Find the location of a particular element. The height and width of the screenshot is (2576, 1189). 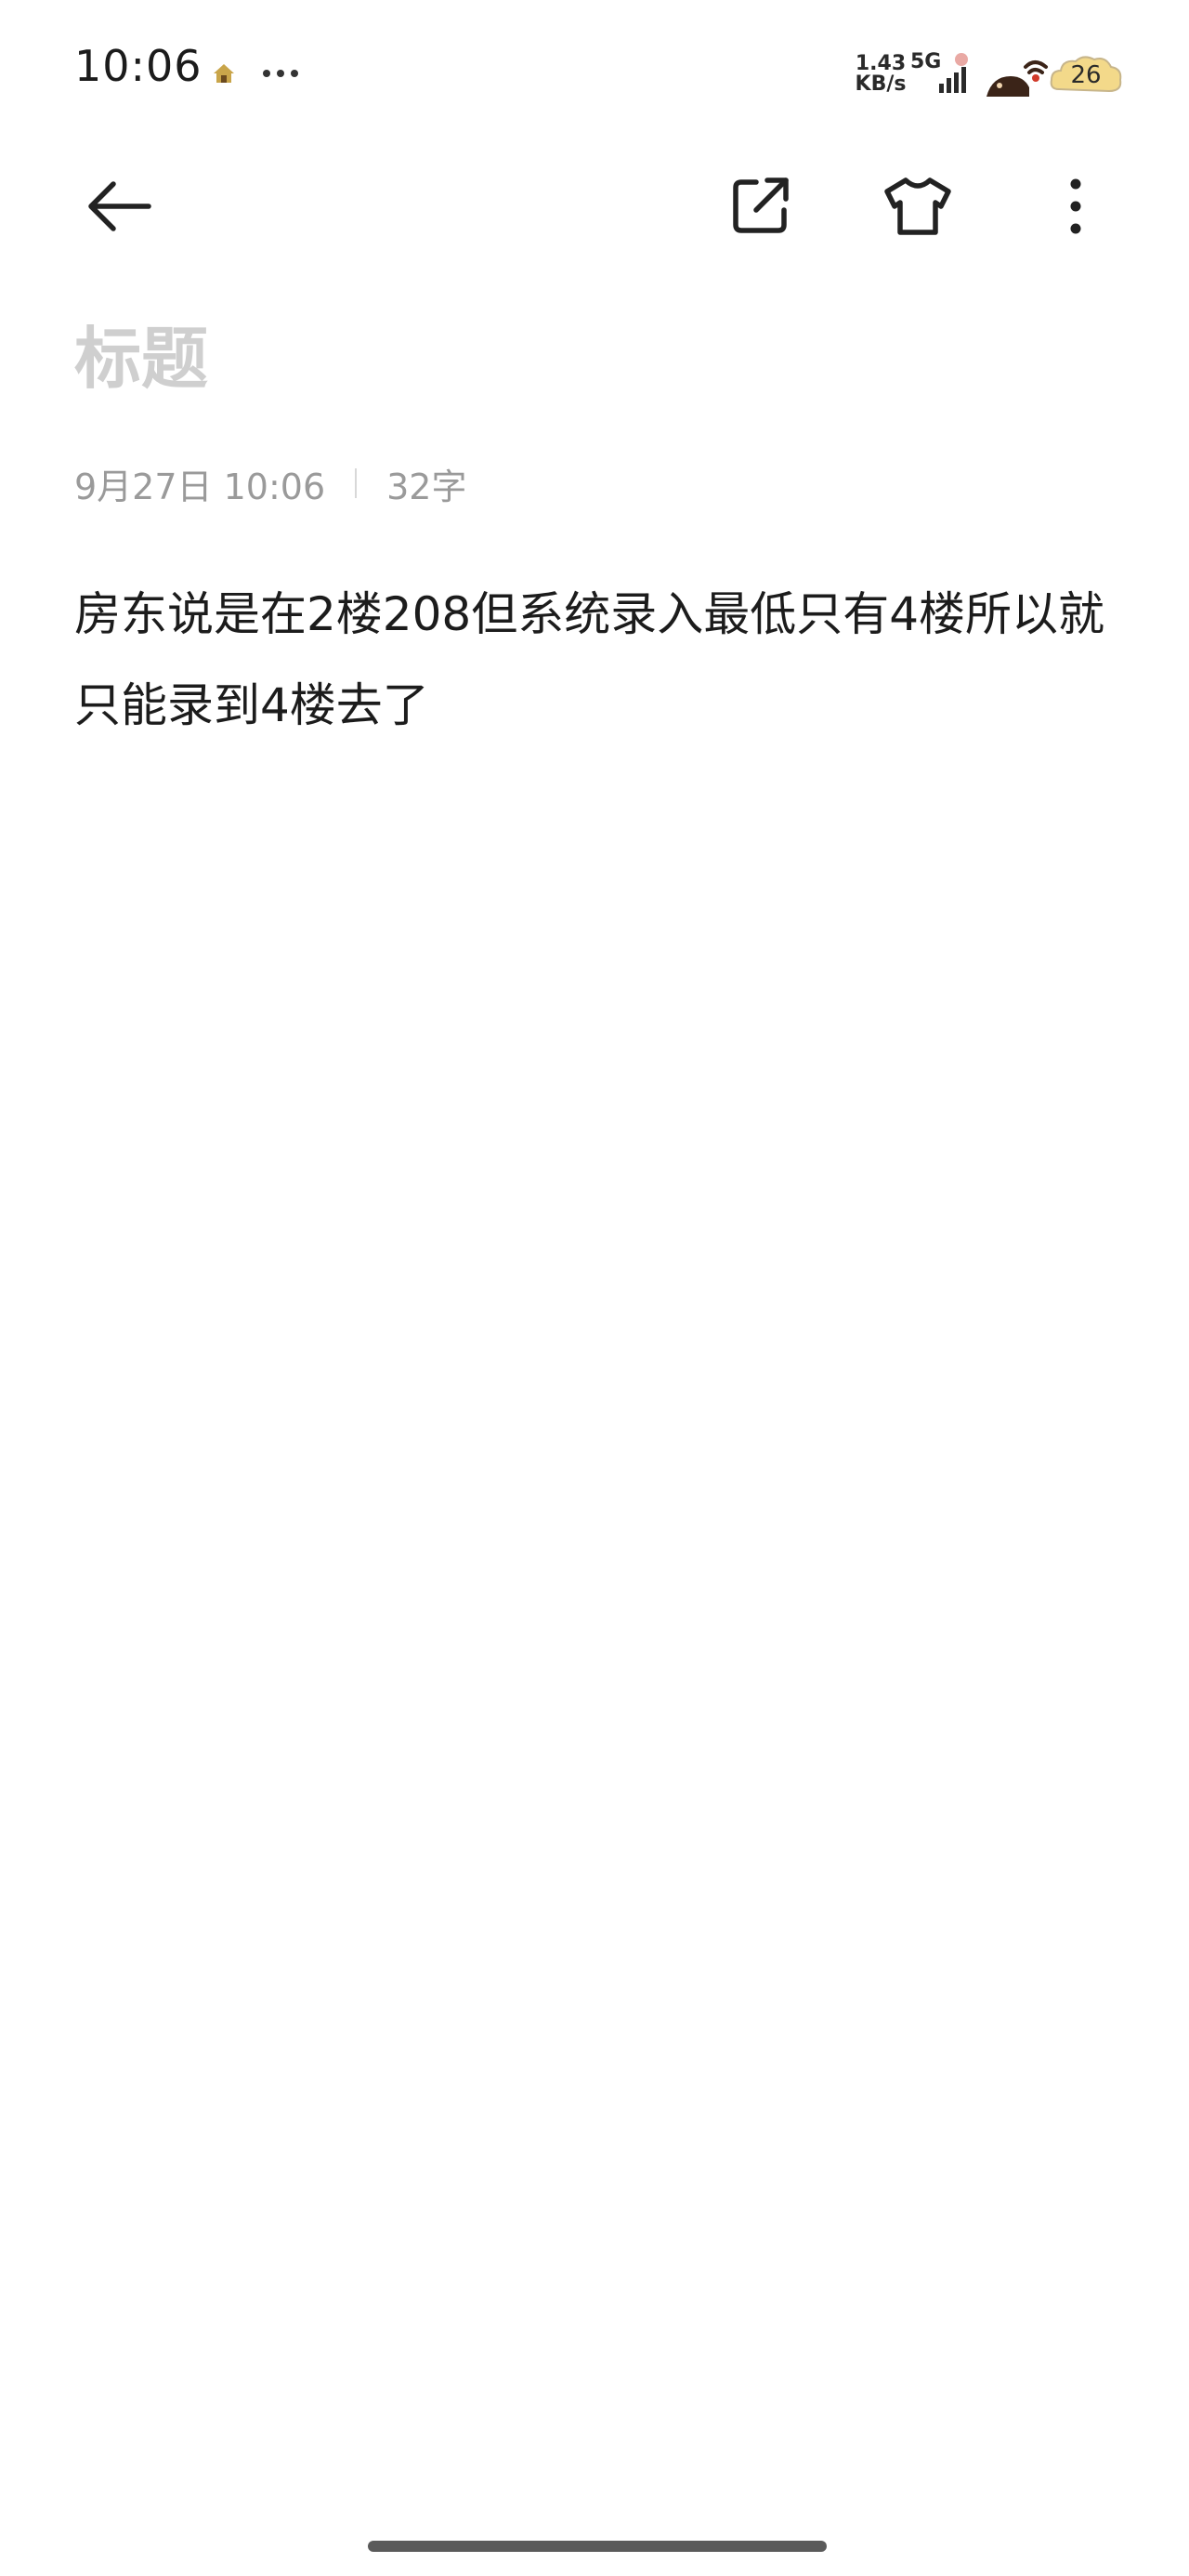

note-meta: 9月27日 10:06 32字 is located at coordinates (270, 483).